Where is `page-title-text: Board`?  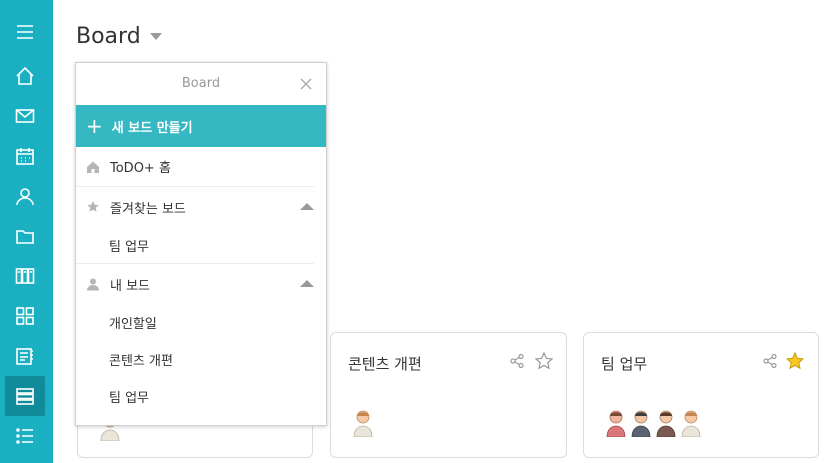 page-title-text: Board is located at coordinates (108, 36).